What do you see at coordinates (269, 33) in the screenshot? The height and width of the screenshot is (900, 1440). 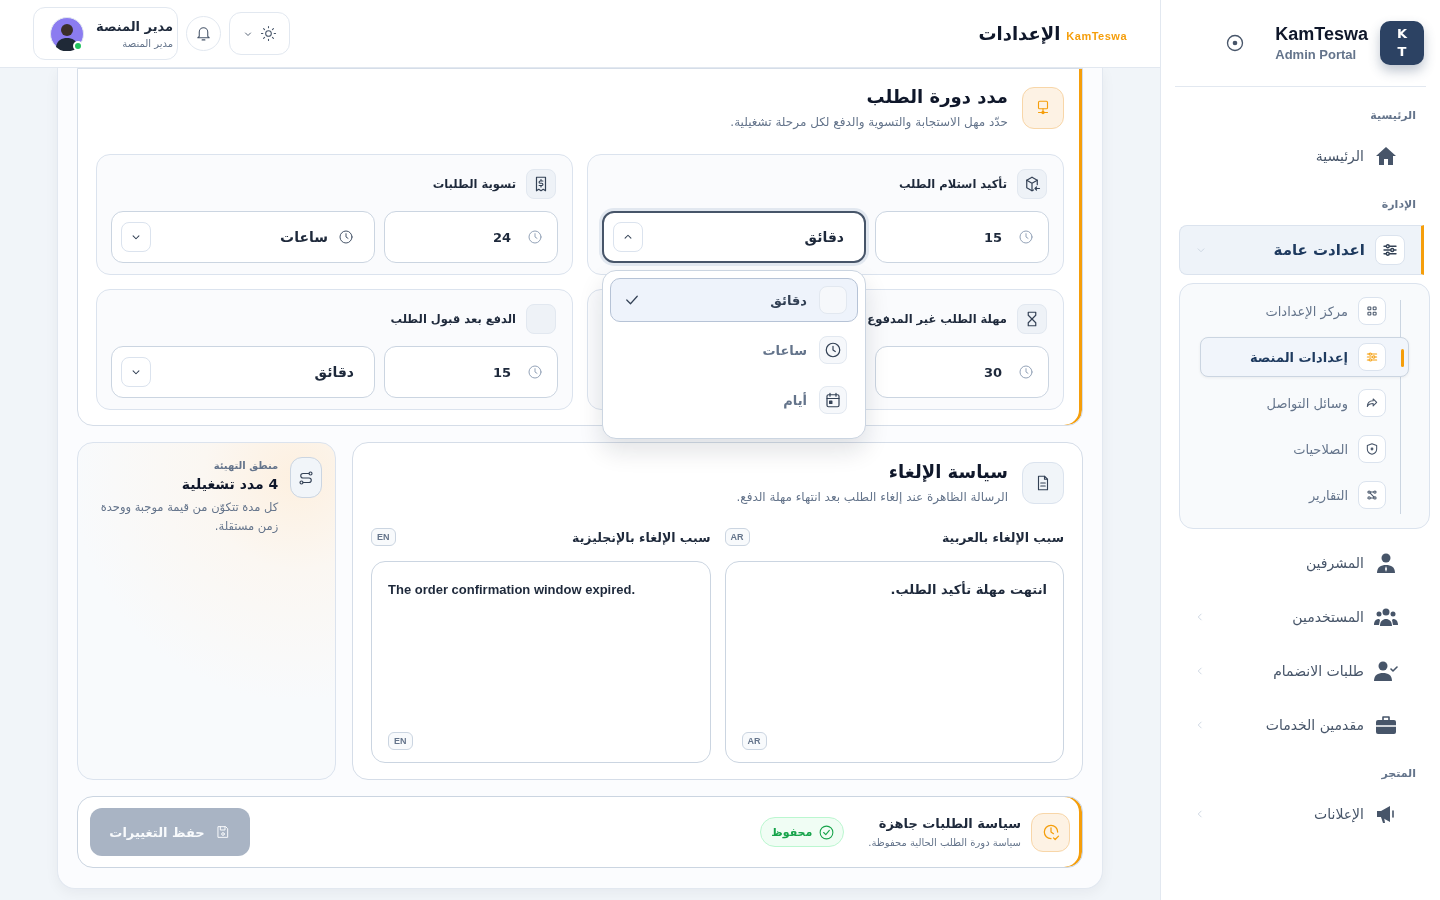 I see `sun-icon` at bounding box center [269, 33].